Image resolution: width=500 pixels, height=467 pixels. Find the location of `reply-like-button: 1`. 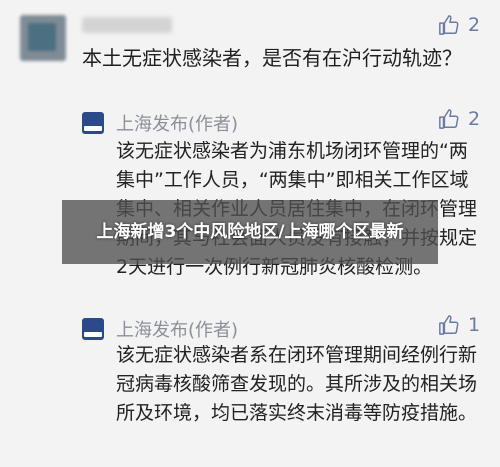

reply-like-button: 1 is located at coordinates (459, 325).